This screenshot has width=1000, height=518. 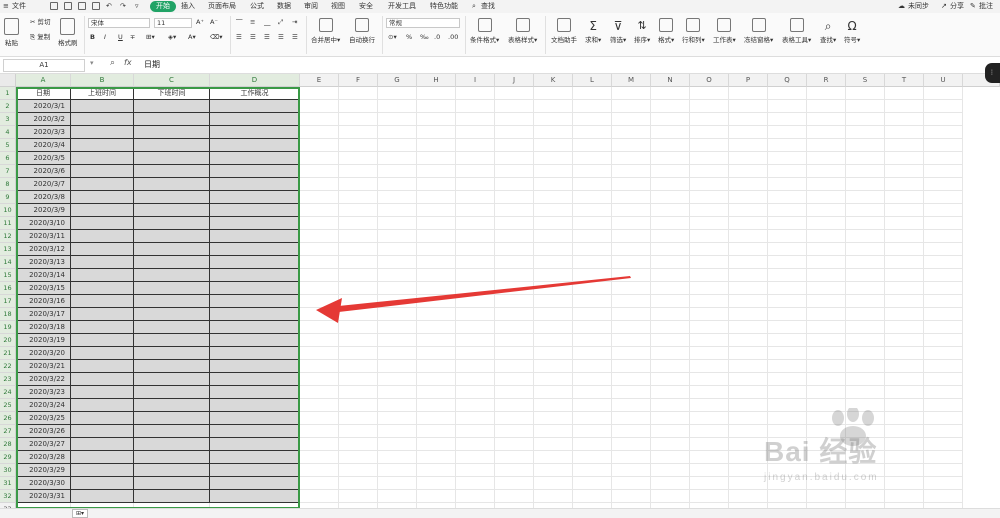 I want to click on sheet-list-icon: ⊞▾, so click(x=80, y=513).